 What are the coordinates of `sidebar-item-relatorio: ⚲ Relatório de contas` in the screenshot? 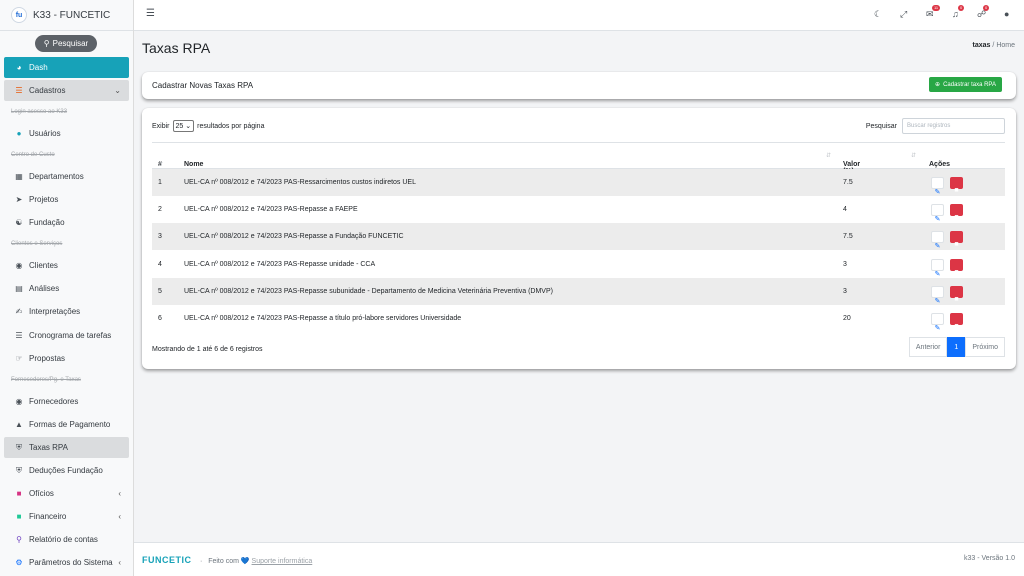 It's located at (66, 539).